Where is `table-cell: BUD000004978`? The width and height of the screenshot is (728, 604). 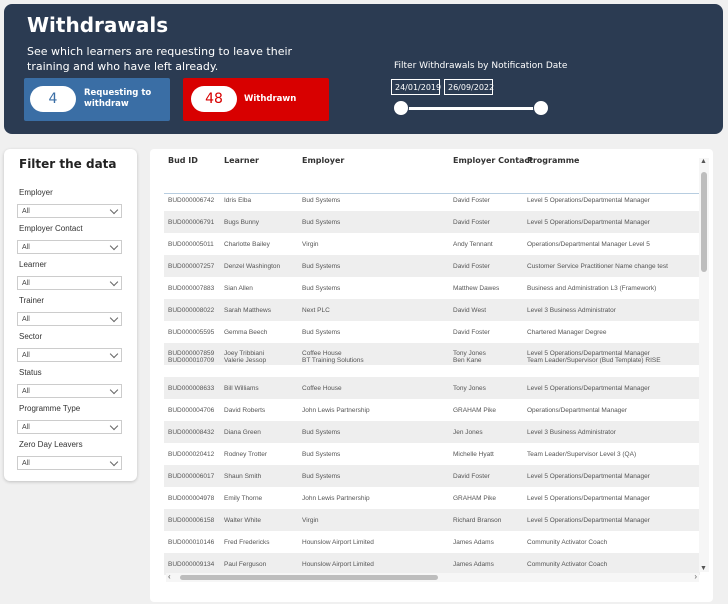 table-cell: BUD000004978 is located at coordinates (191, 498).